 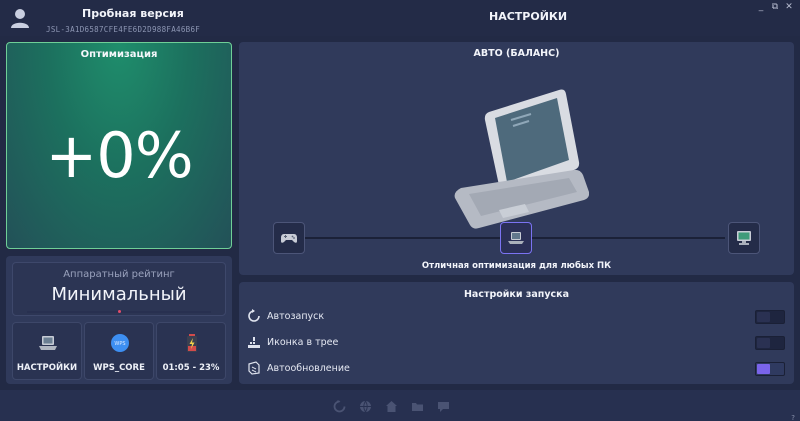 I want to click on rating-label: Аппаратный рейтинг, so click(x=119, y=274).